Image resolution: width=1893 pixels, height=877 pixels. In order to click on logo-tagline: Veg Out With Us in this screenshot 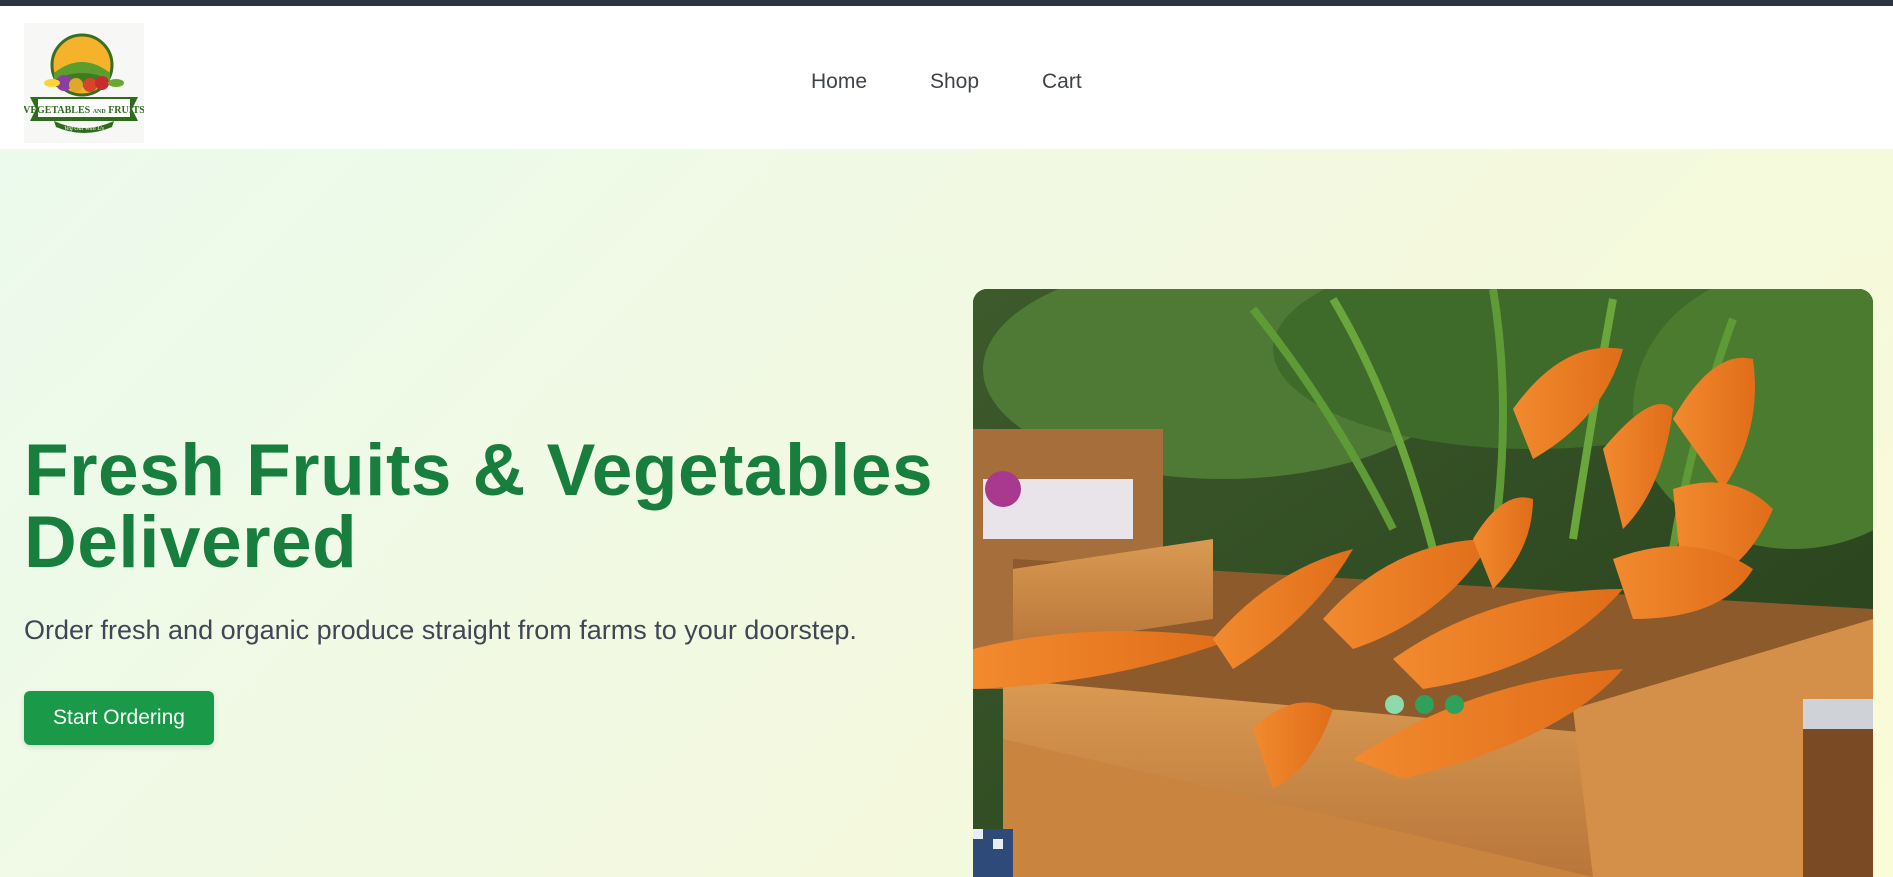, I will do `click(84, 129)`.